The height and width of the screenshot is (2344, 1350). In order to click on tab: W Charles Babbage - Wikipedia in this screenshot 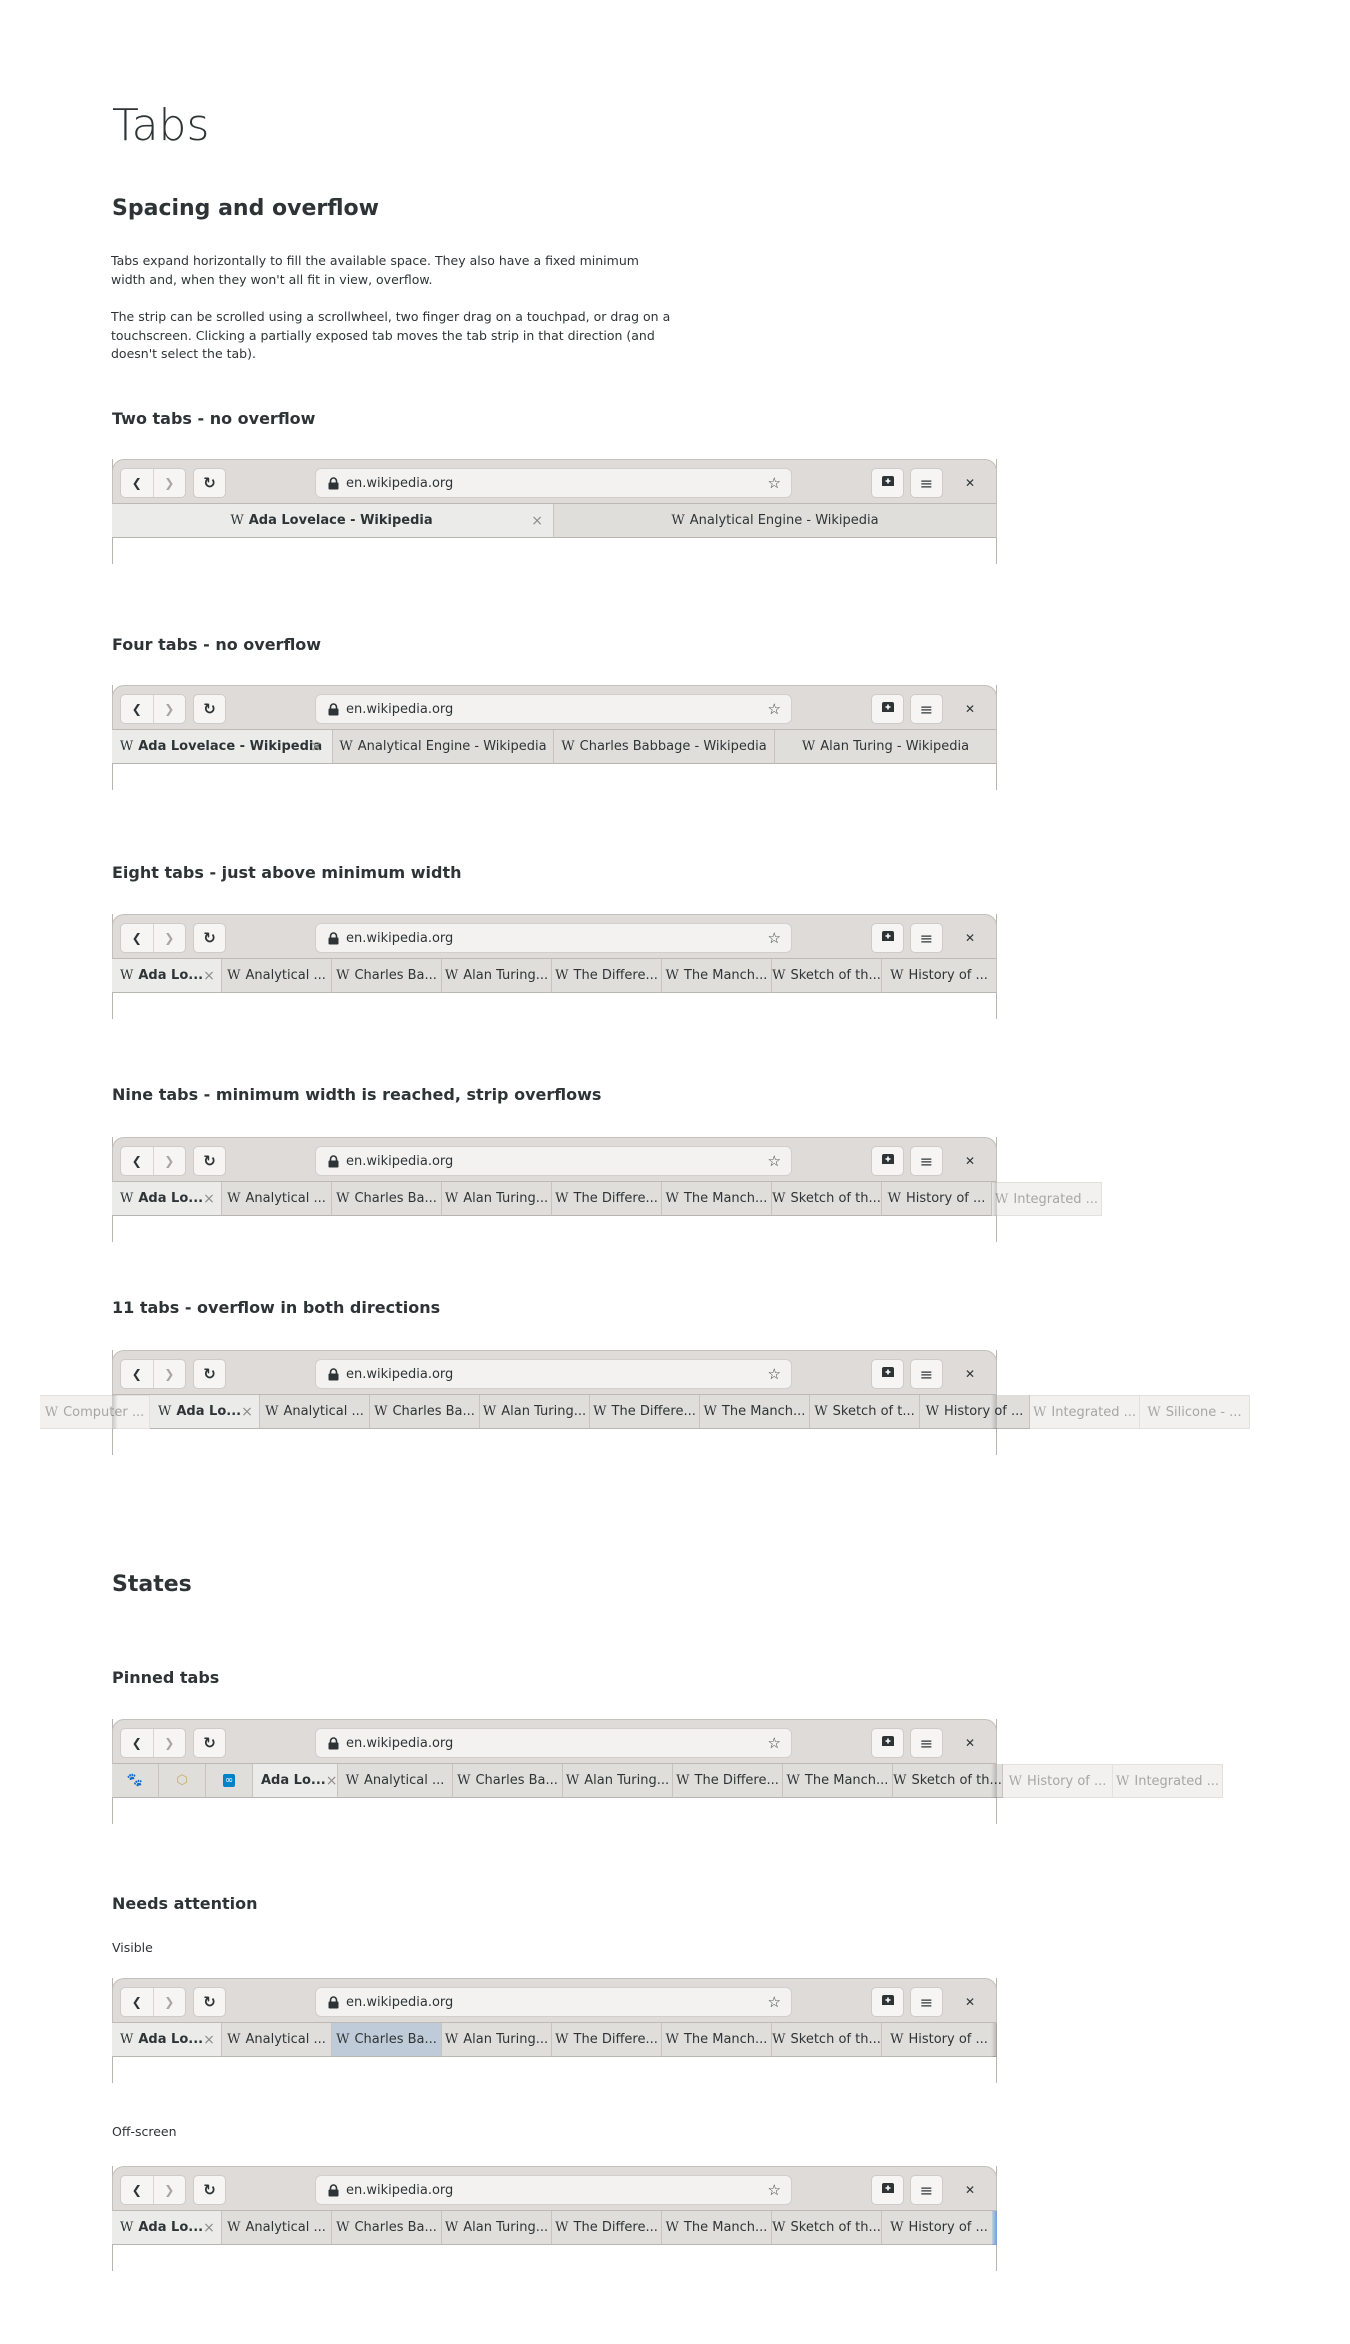, I will do `click(664, 747)`.